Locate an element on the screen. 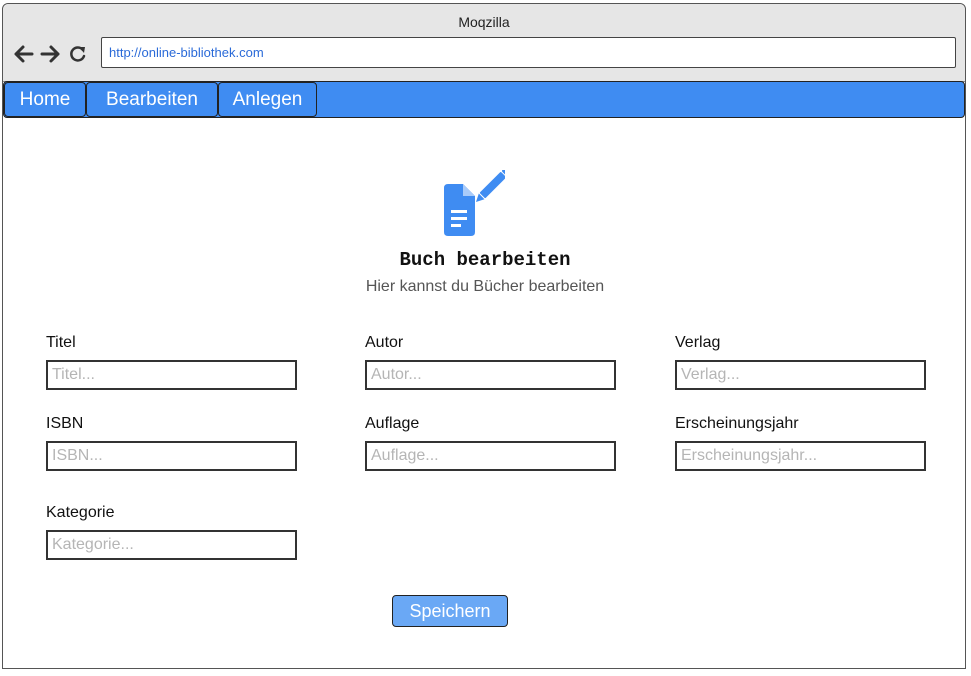  nav-controls is located at coordinates (50, 54).